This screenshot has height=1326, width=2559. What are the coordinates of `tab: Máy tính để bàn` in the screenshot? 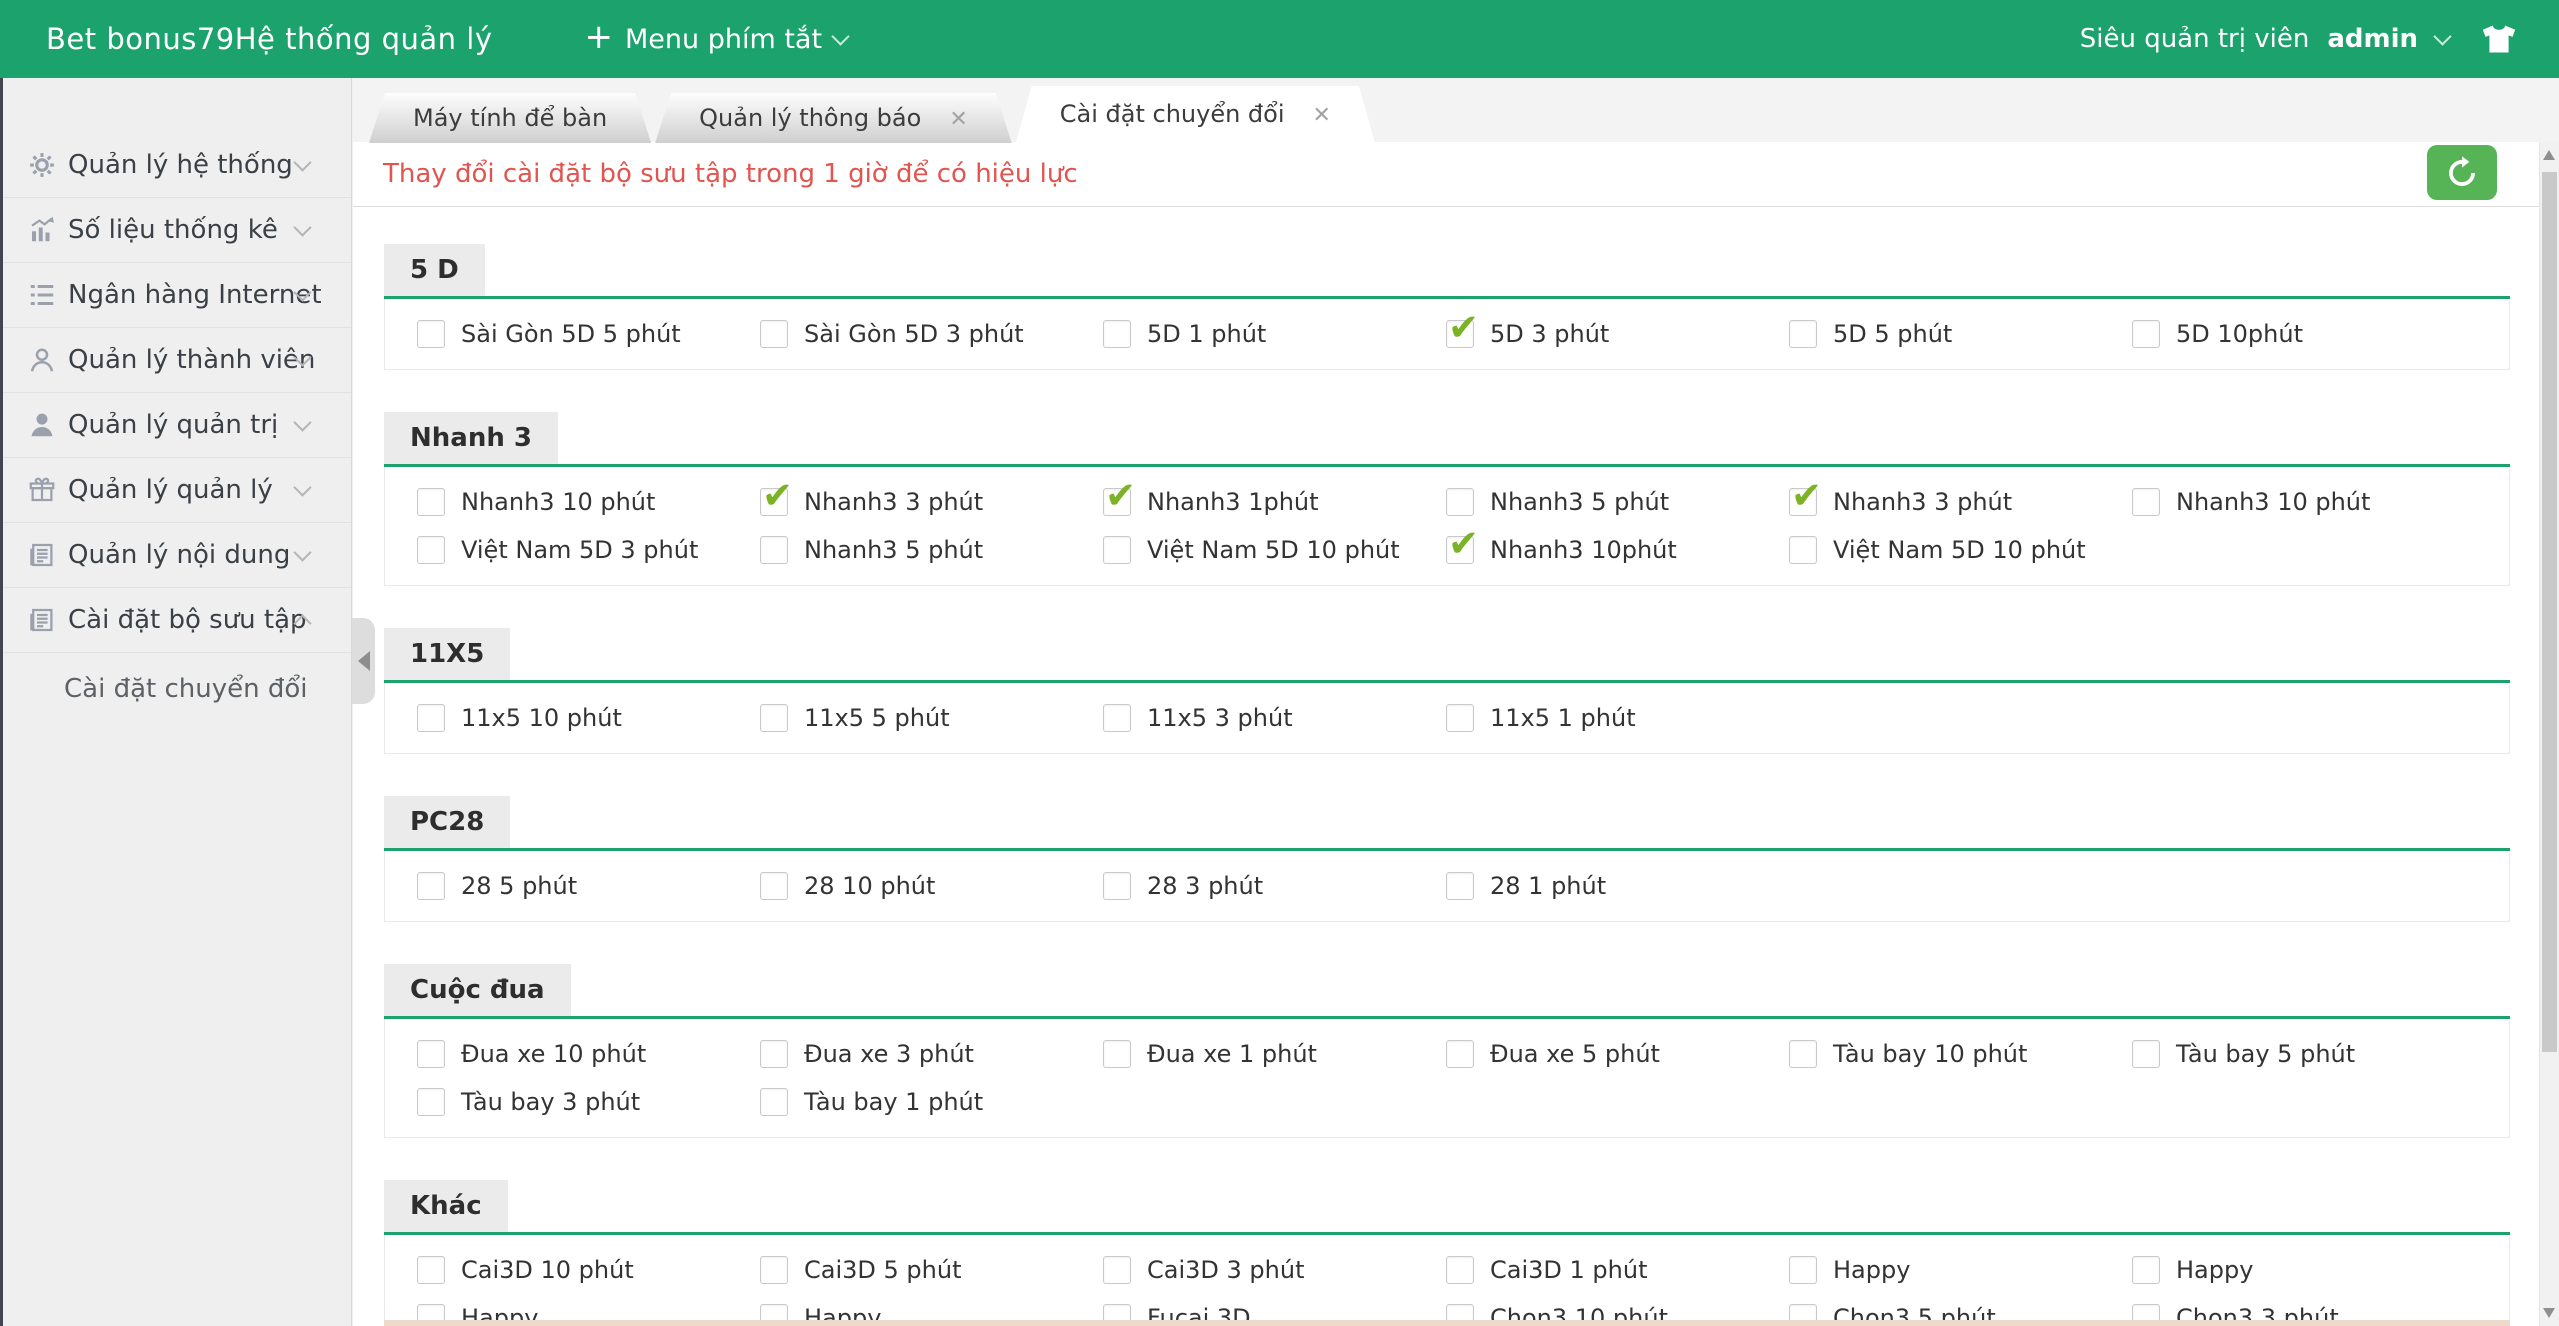 It's located at (510, 118).